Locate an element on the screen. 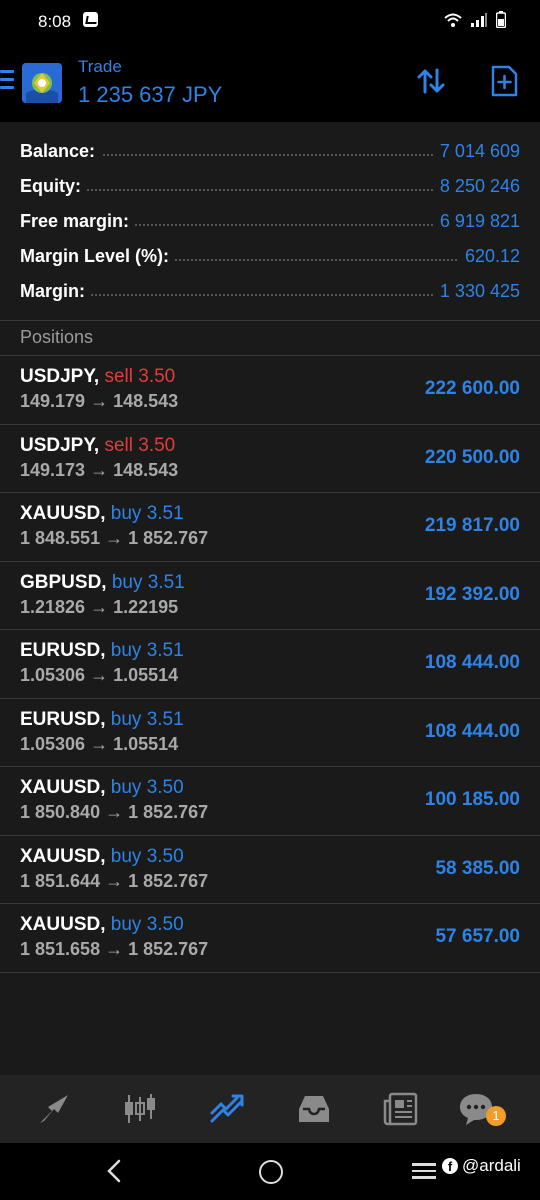 The image size is (540, 1200). news-icon is located at coordinates (400, 1109).